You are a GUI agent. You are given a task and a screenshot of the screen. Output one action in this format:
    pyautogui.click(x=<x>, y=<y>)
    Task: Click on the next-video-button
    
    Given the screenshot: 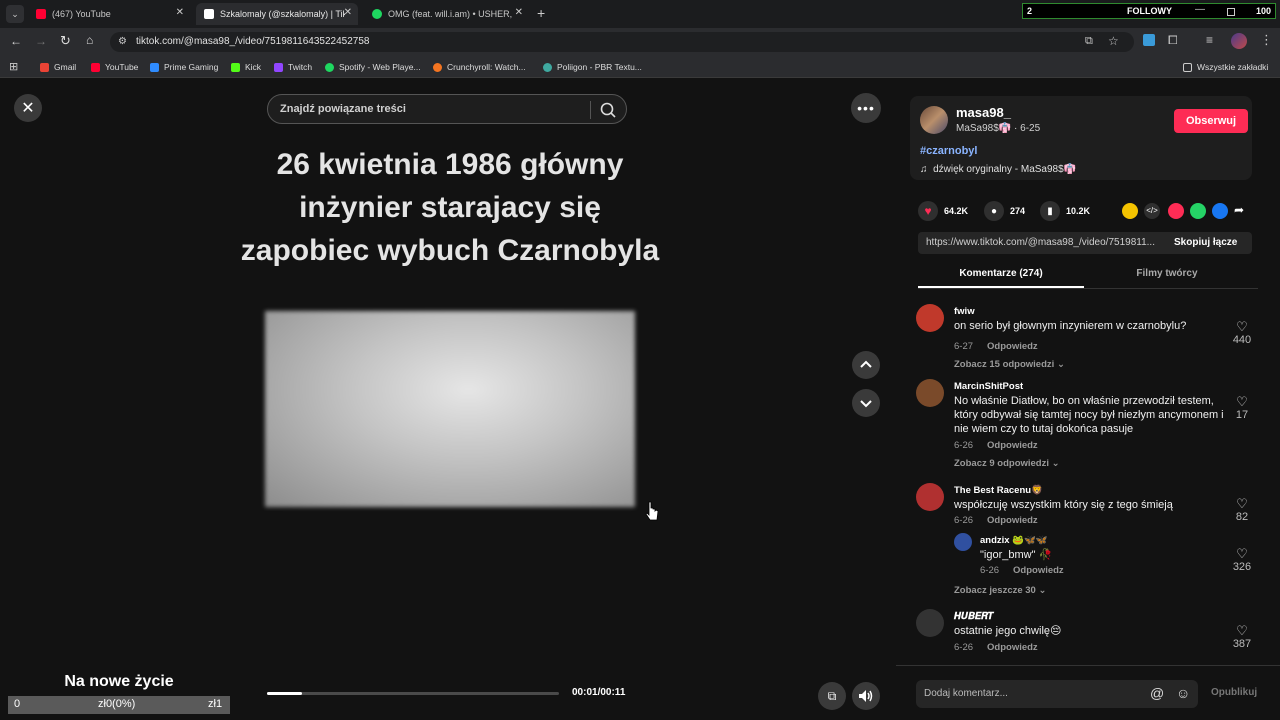 What is the action you would take?
    pyautogui.click(x=866, y=403)
    